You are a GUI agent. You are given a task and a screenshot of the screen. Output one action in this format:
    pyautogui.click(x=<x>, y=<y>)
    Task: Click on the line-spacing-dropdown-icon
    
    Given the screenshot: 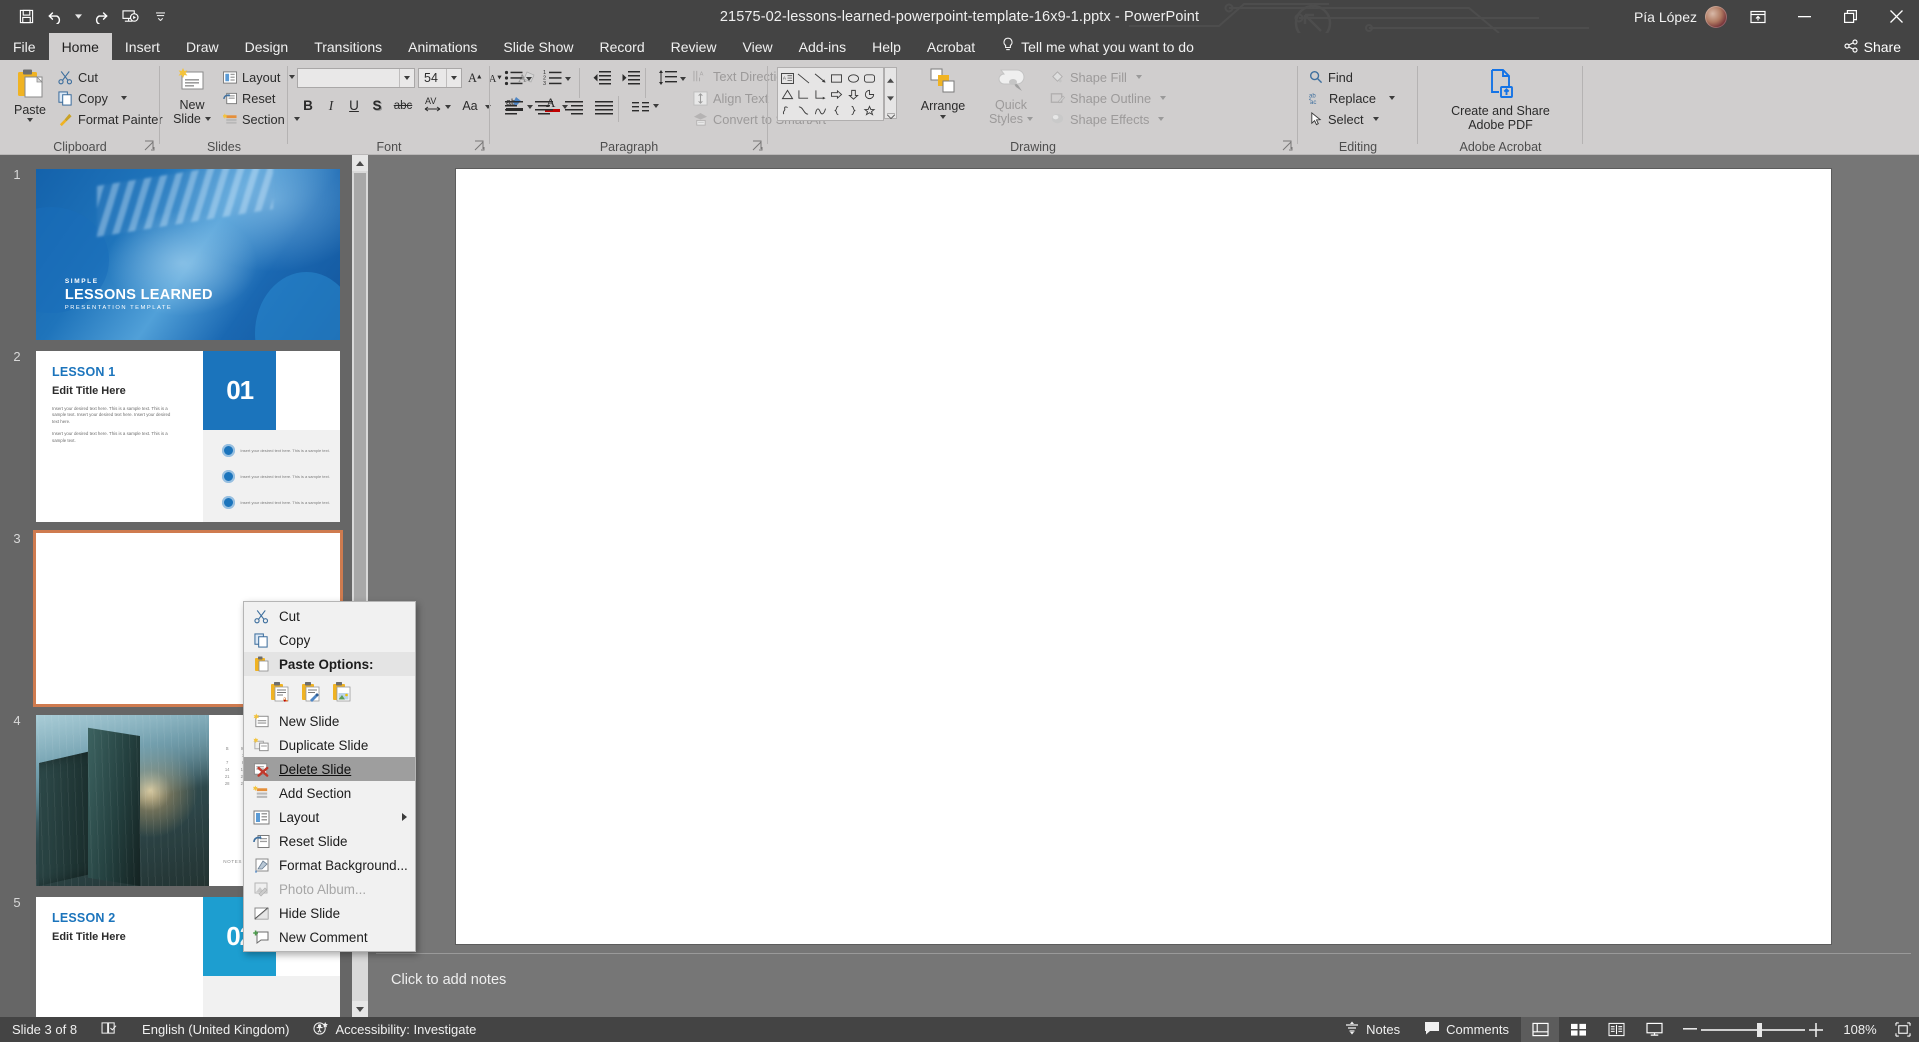 What is the action you would take?
    pyautogui.click(x=683, y=79)
    